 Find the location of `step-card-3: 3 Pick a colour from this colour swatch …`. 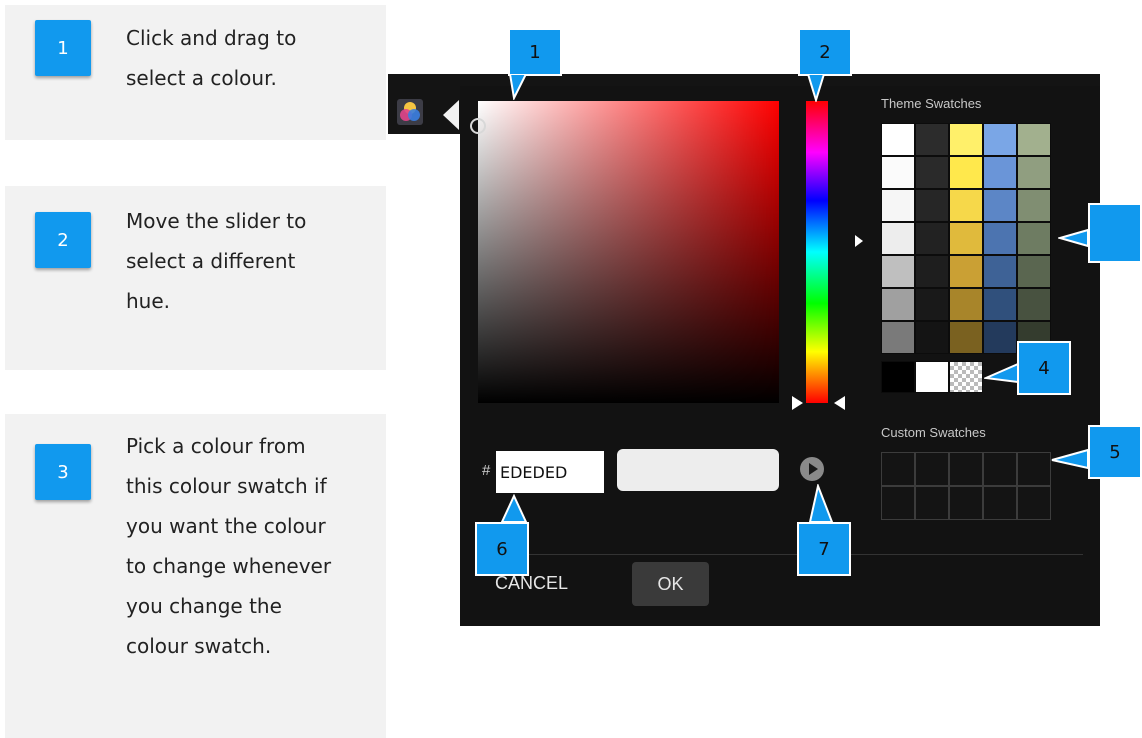

step-card-3: 3 Pick a colour from this colour swatch … is located at coordinates (195, 576).